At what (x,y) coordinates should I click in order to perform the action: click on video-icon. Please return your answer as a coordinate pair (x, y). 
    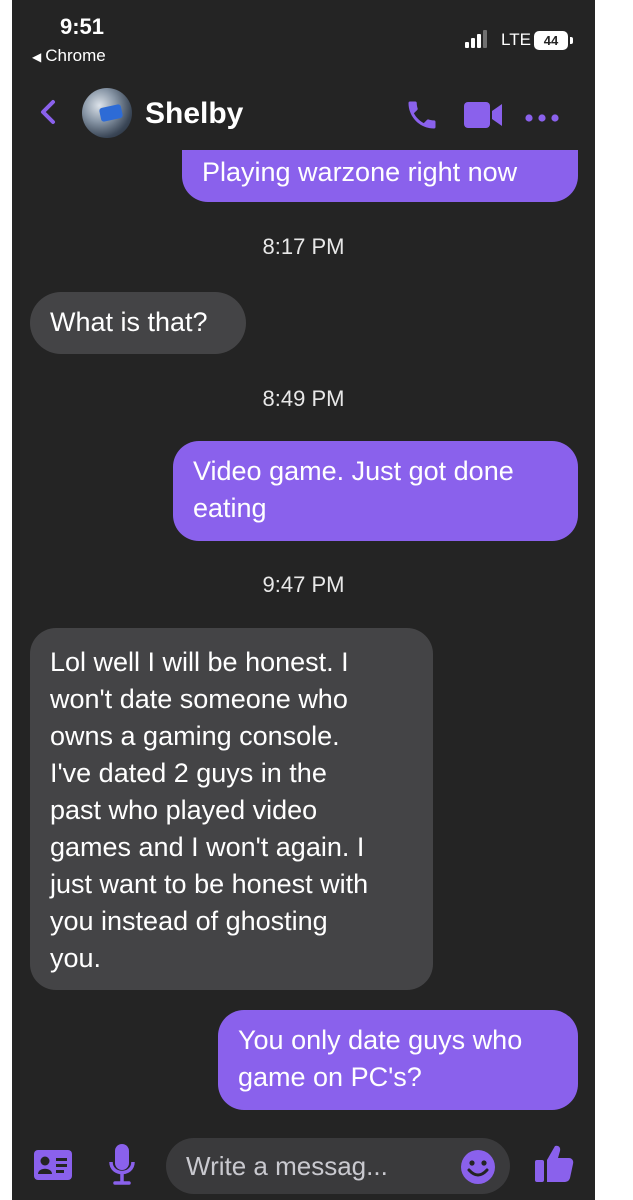
    Looking at the image, I should click on (483, 115).